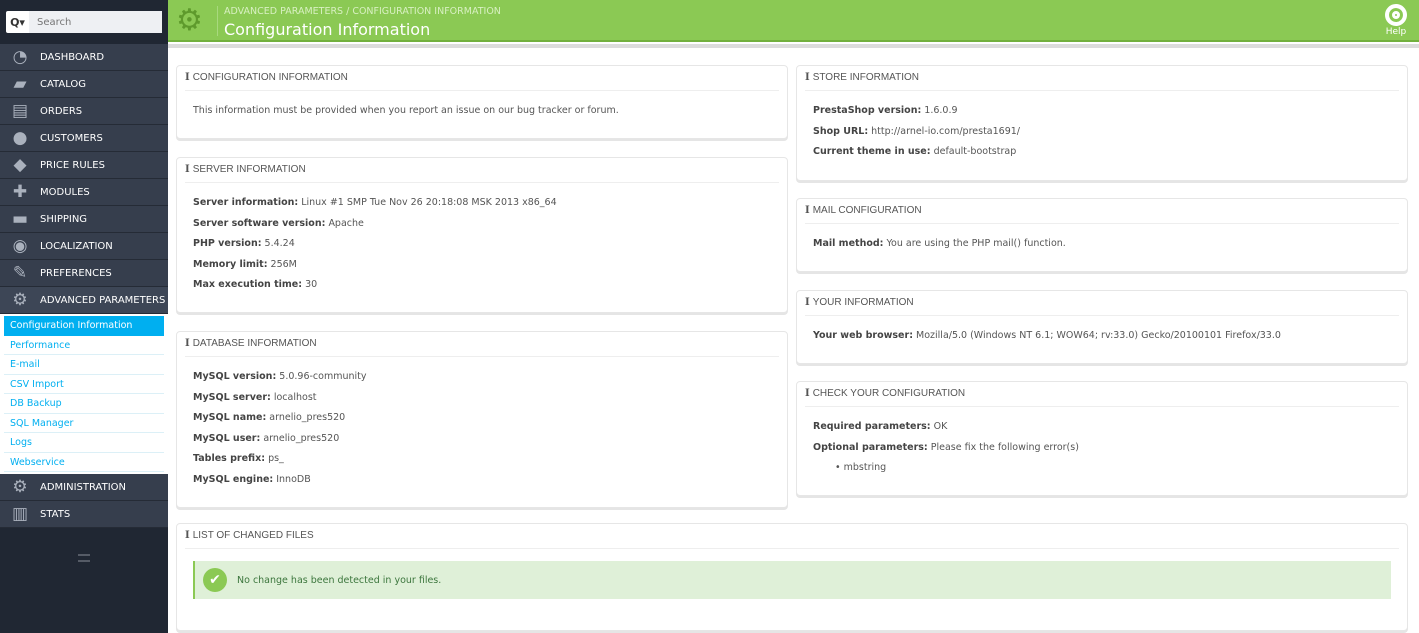 Image resolution: width=1419 pixels, height=633 pixels. Describe the element at coordinates (84, 558) in the screenshot. I see `collapse-menu-icon` at that location.